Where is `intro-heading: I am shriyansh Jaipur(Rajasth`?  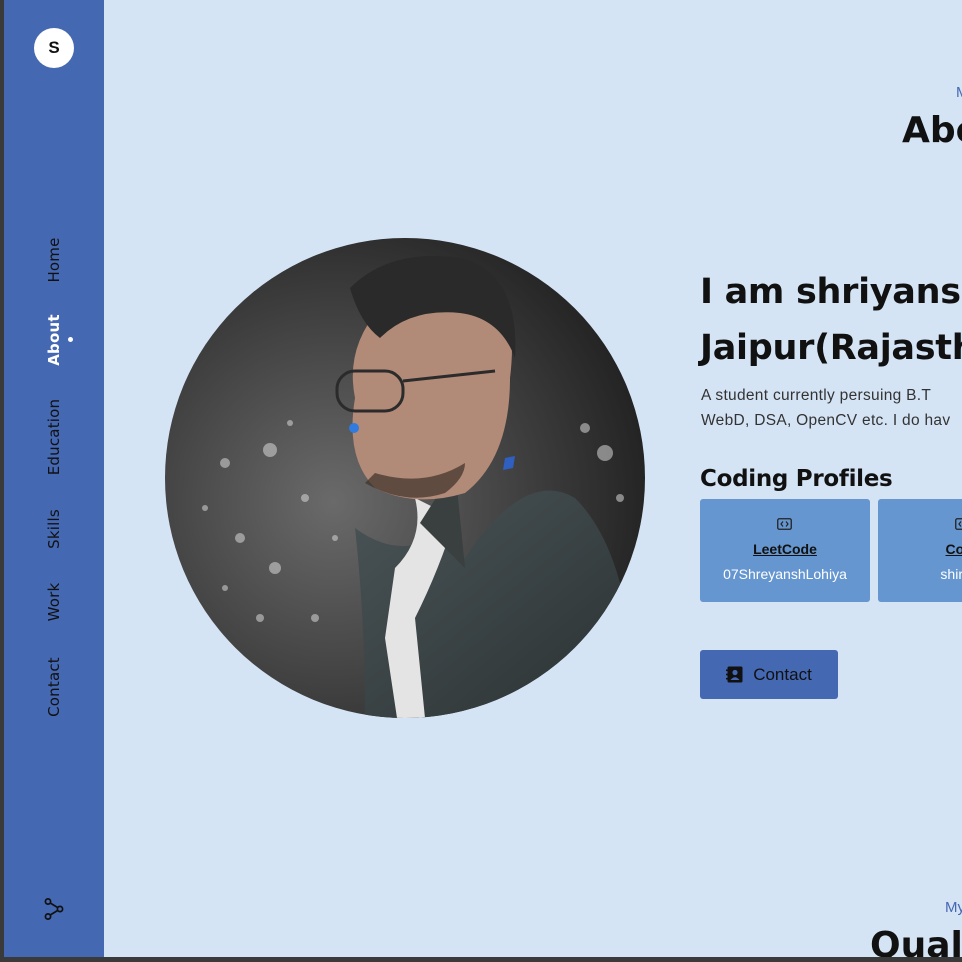
intro-heading: I am shriyansh Jaipur(Rajasth is located at coordinates (831, 320).